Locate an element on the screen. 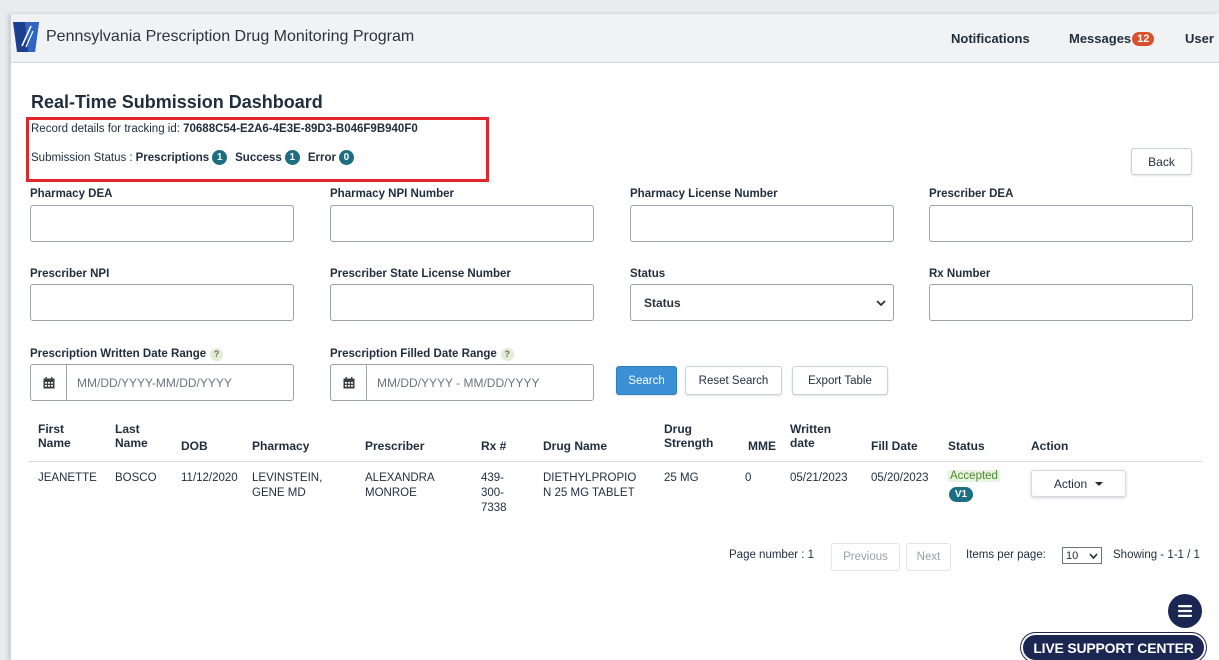 This screenshot has height=660, width=1219. column-header-written-date: Written date is located at coordinates (810, 436).